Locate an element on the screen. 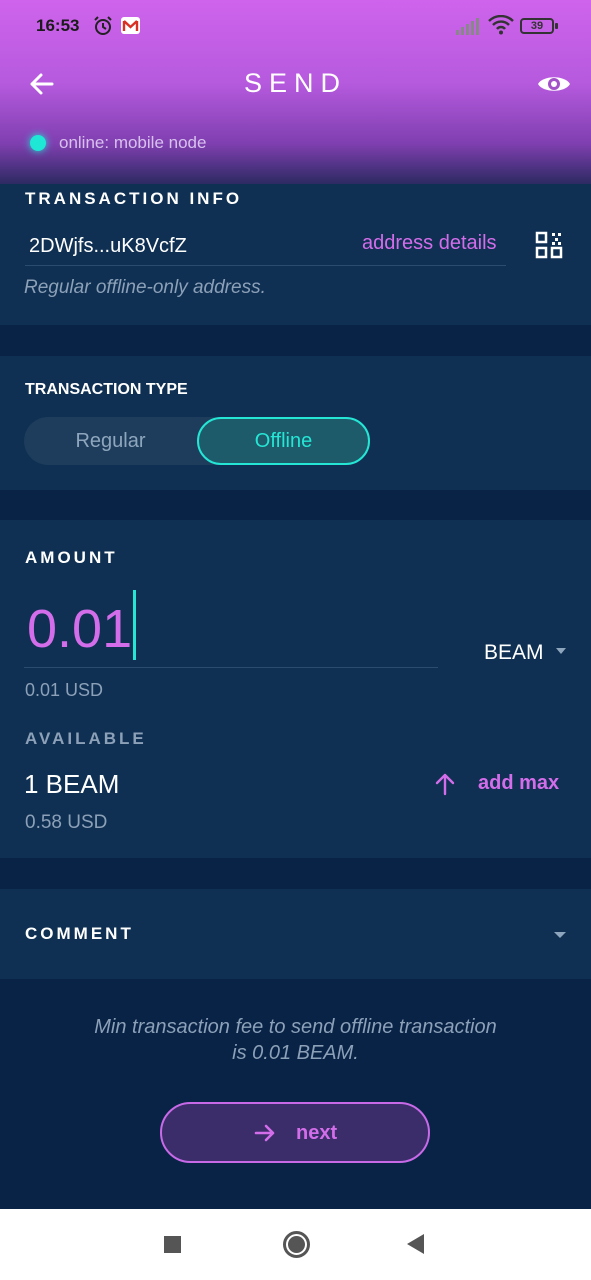  amount-underline is located at coordinates (231, 667).